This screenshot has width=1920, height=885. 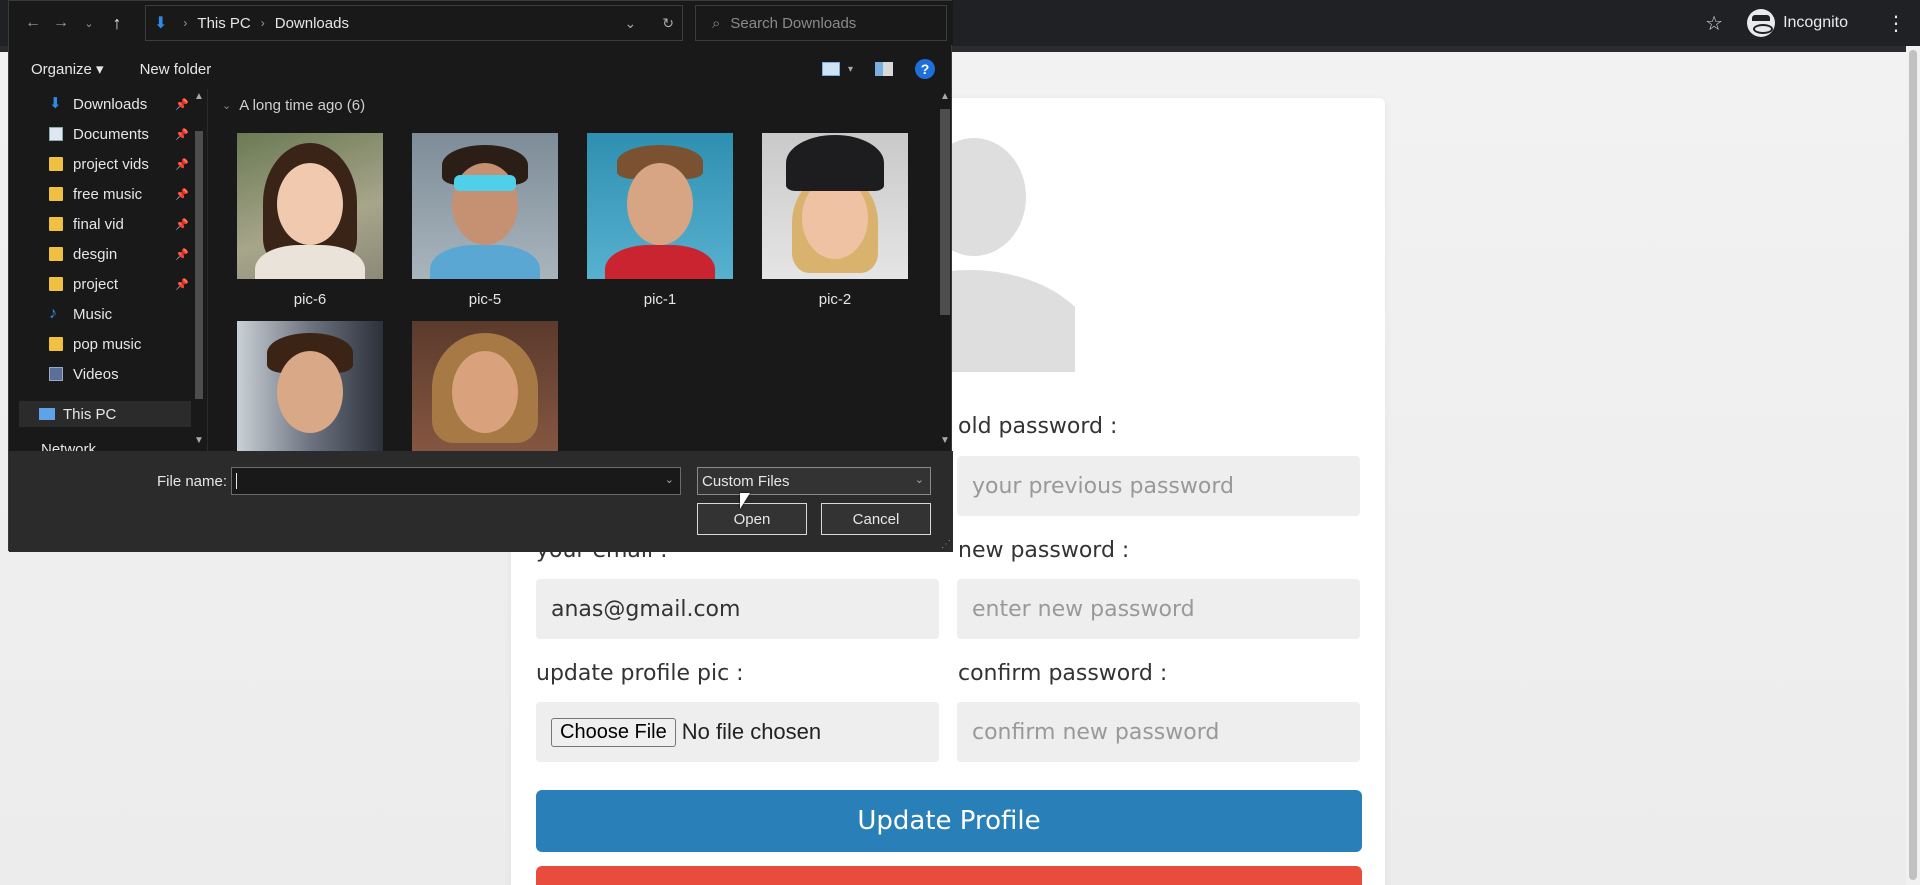 I want to click on up-arrow-icon: ↑, so click(x=117, y=23).